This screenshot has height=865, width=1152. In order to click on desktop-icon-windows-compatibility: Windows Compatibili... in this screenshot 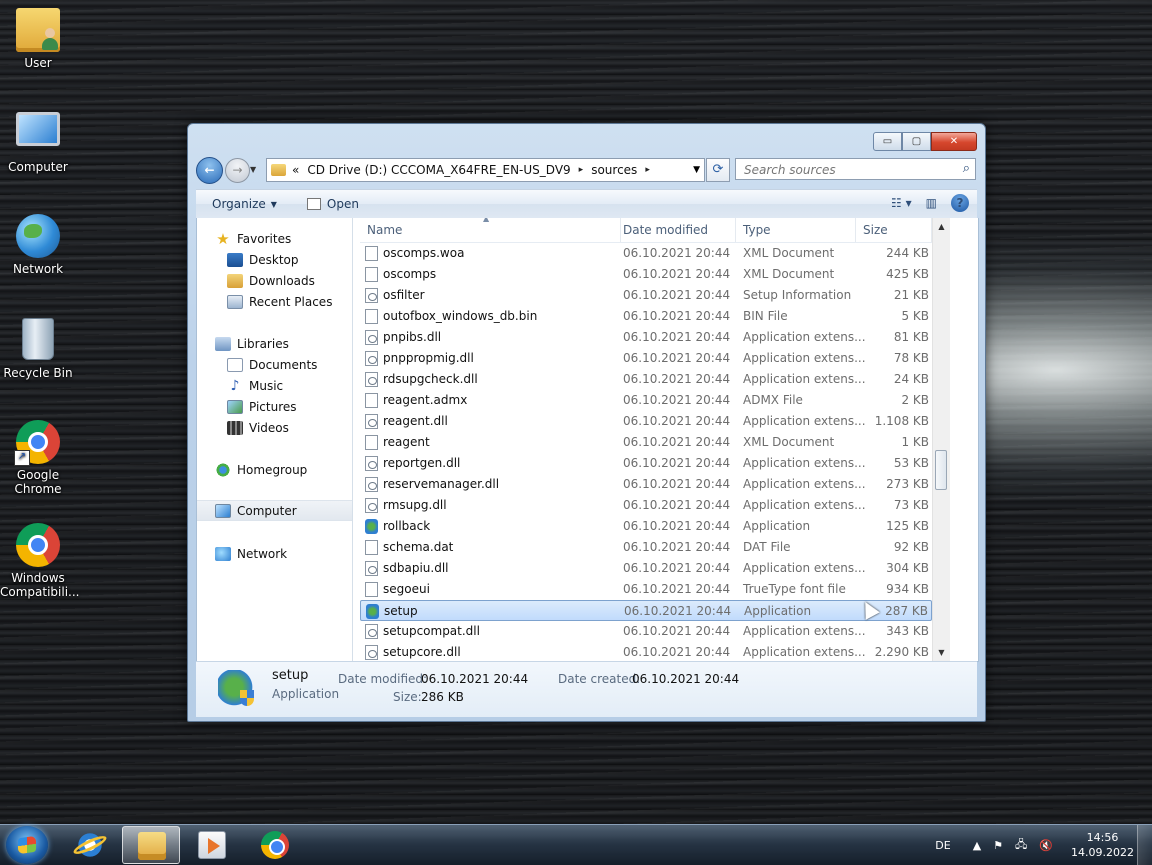, I will do `click(39, 561)`.